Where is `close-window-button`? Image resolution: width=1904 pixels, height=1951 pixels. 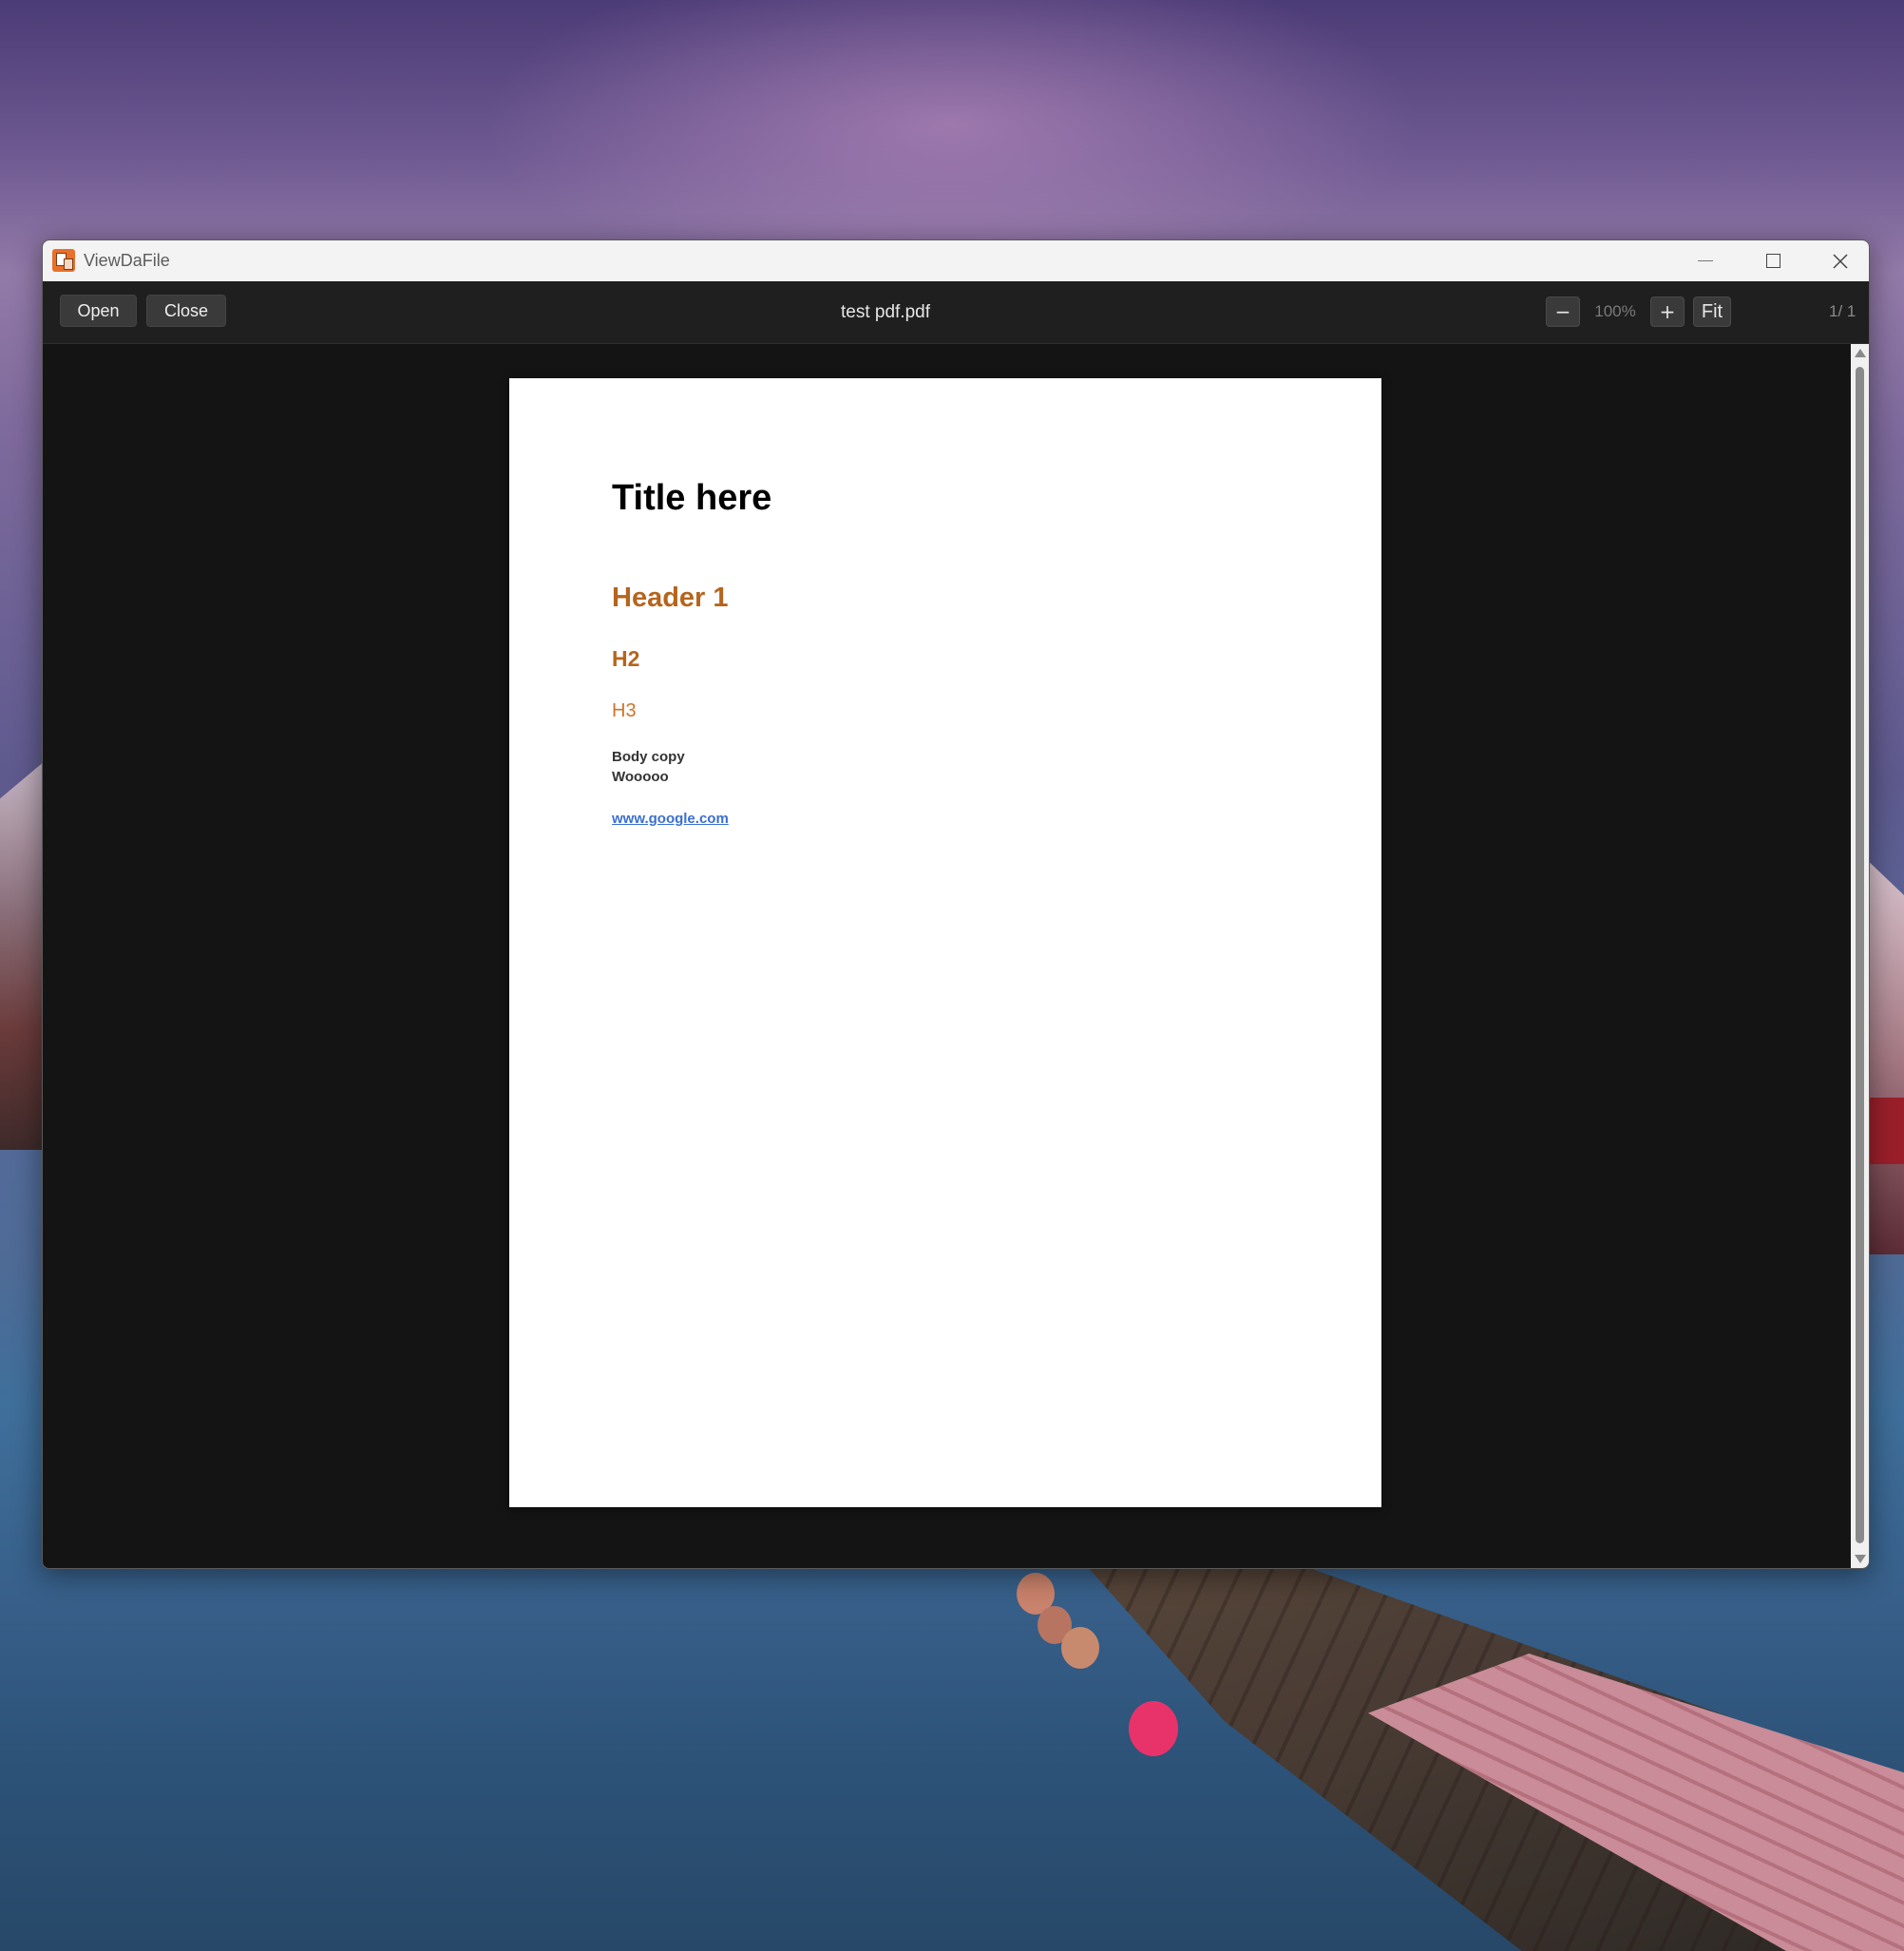
close-window-button is located at coordinates (1838, 260).